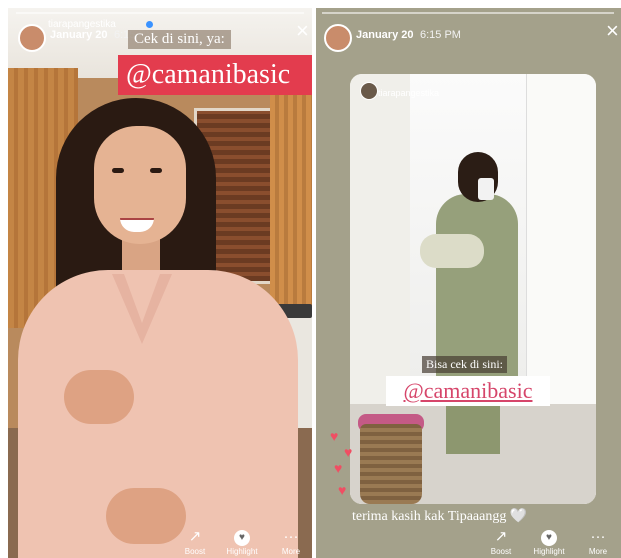  Describe the element at coordinates (291, 198) in the screenshot. I see `shelf-background` at that location.